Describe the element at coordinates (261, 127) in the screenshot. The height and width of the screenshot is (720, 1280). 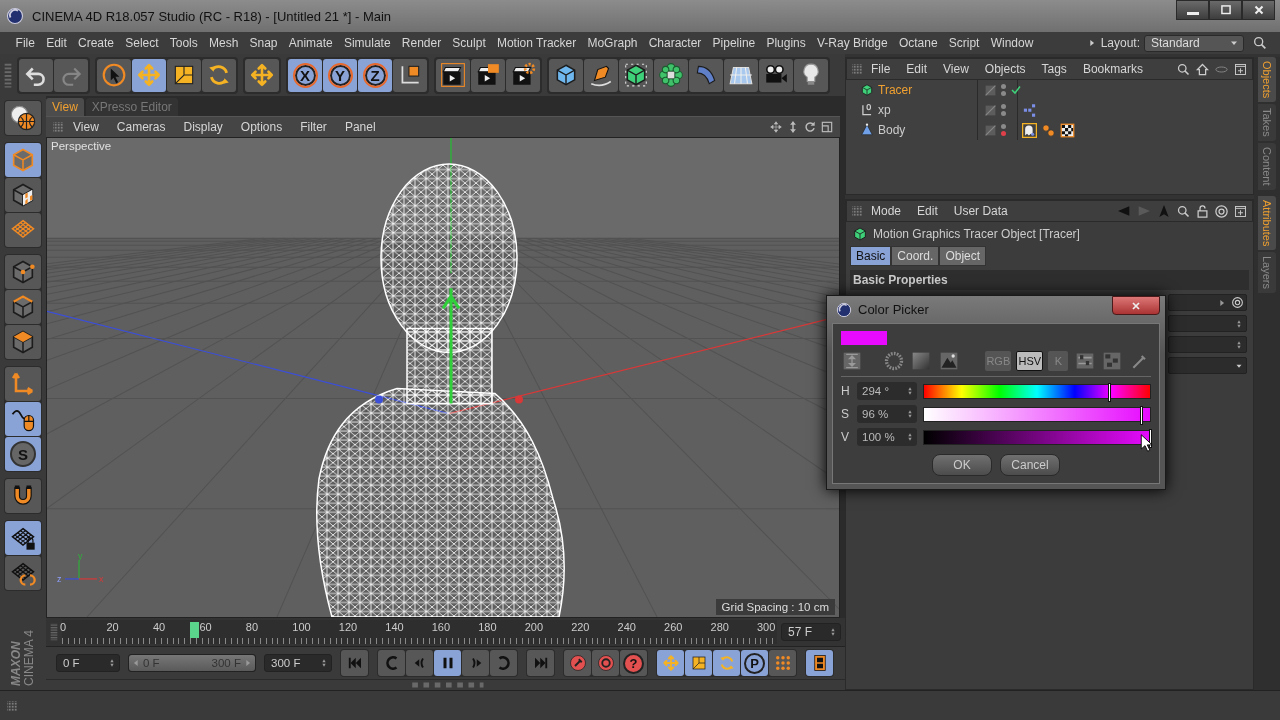
I see `menu-item: Options` at that location.